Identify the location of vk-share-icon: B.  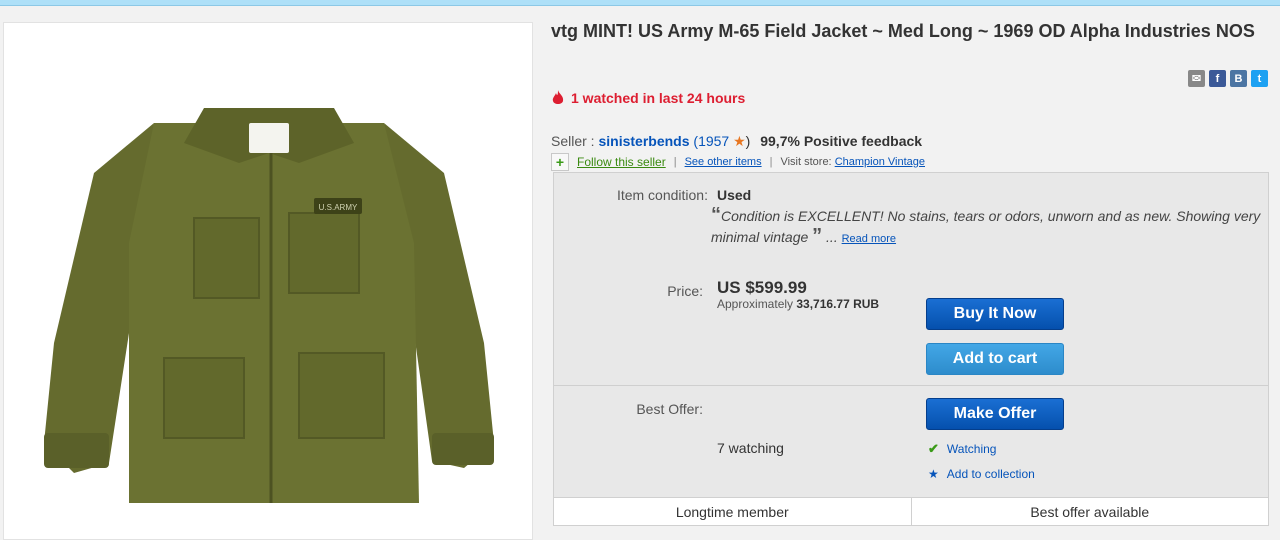
(1238, 78).